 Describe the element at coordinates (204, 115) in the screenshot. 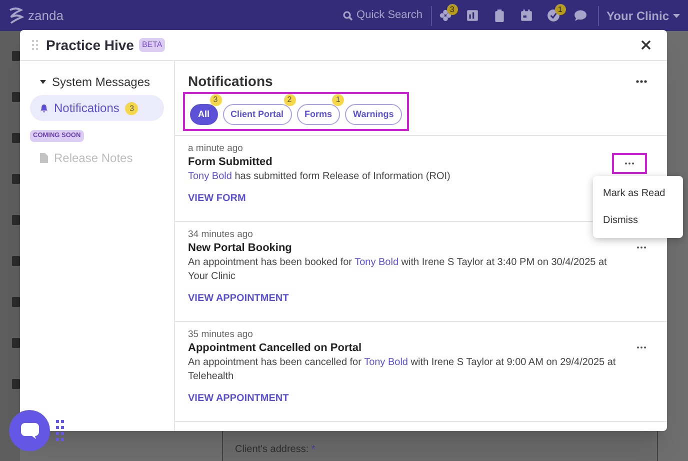

I see `filter-tab: All` at that location.